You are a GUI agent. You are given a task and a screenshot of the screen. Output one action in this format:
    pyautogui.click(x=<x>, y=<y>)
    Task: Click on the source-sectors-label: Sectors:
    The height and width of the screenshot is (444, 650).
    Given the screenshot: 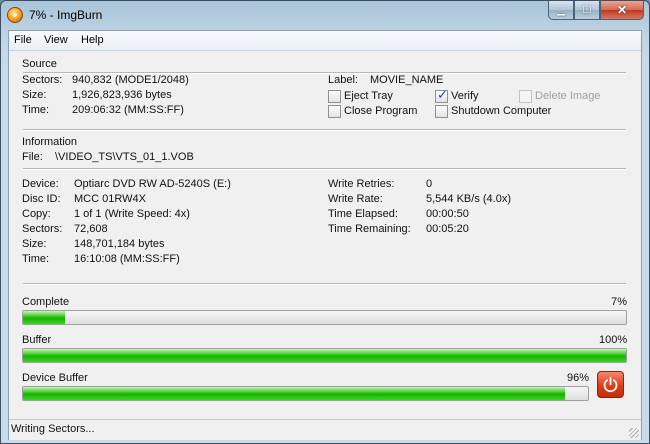 What is the action you would take?
    pyautogui.click(x=42, y=80)
    